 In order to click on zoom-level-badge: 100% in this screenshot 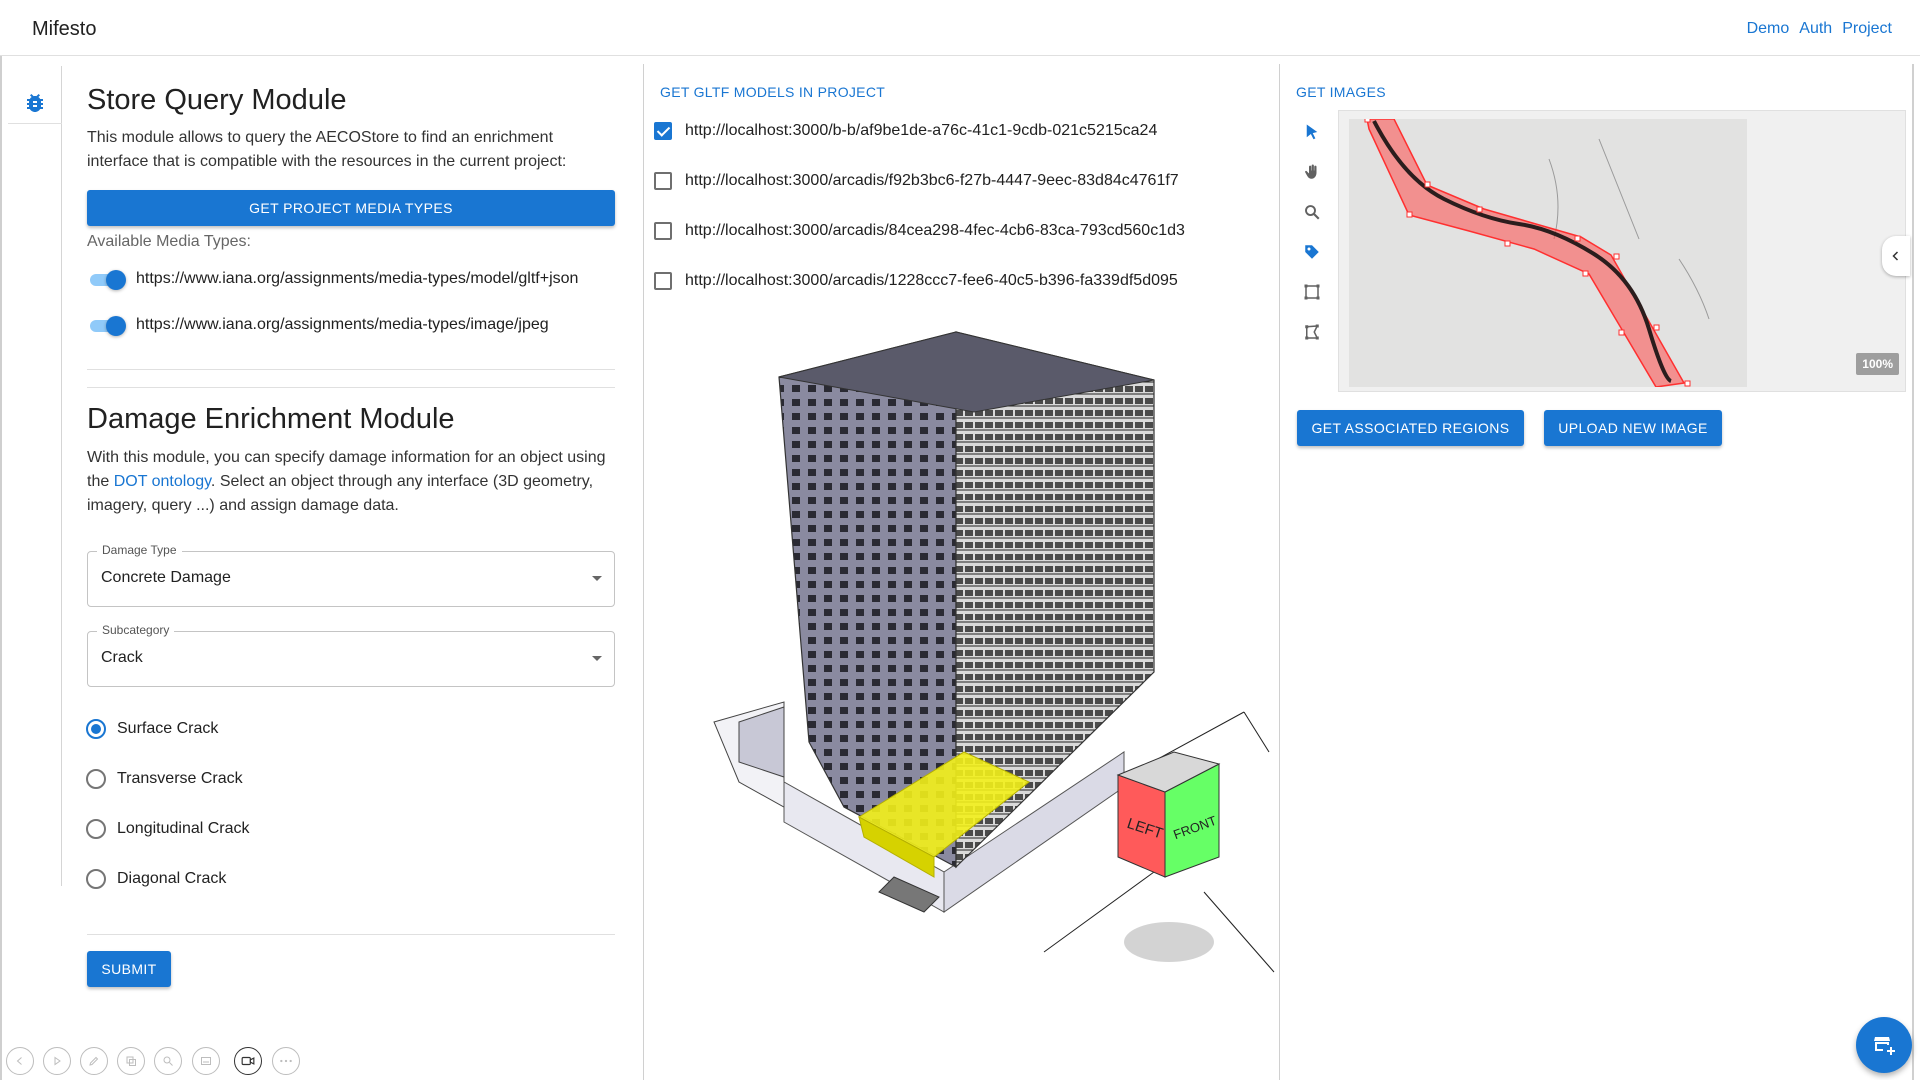, I will do `click(1877, 364)`.